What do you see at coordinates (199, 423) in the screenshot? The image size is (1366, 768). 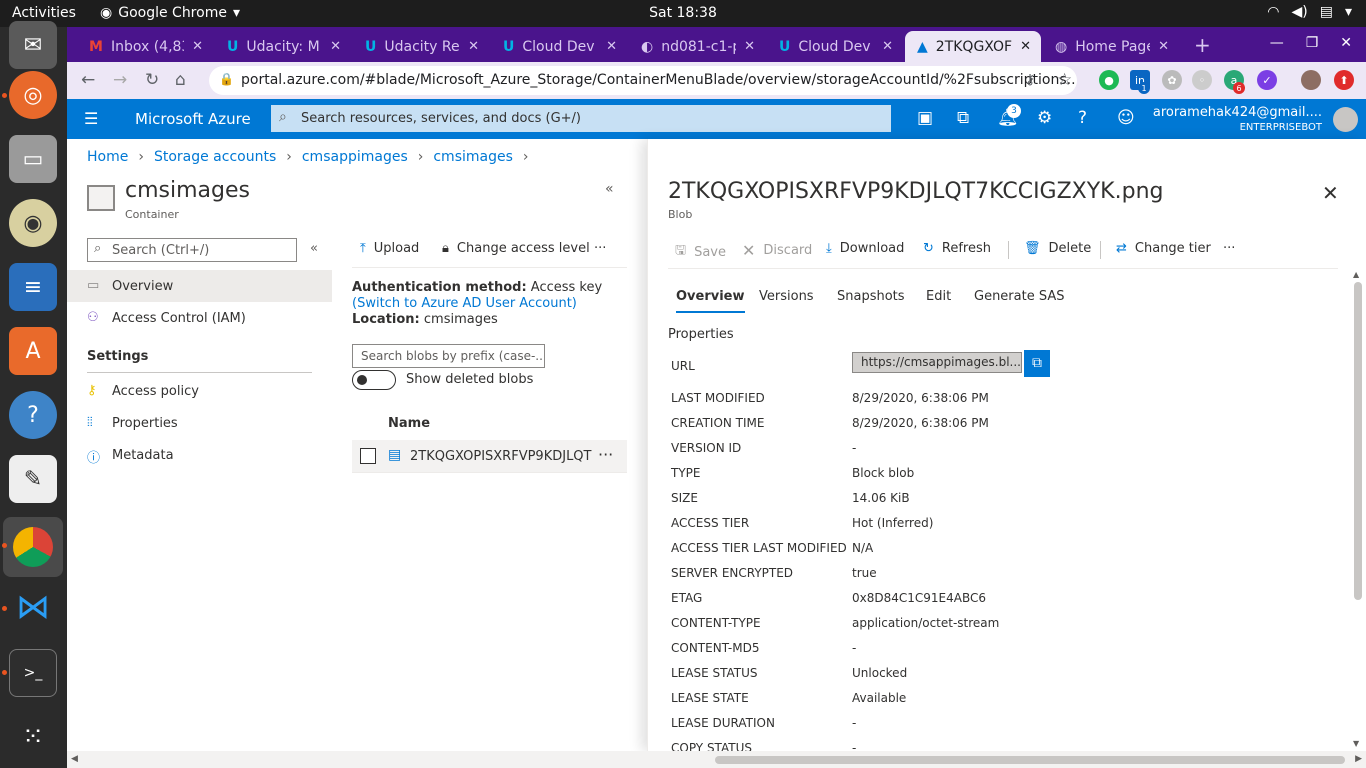 I see `menu-item-properties: ⦙⦙ Properties` at bounding box center [199, 423].